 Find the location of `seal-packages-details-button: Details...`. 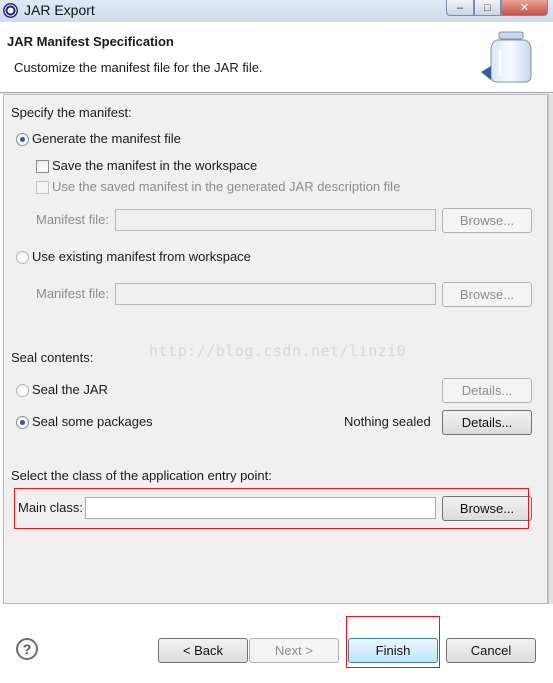

seal-packages-details-button: Details... is located at coordinates (487, 422).